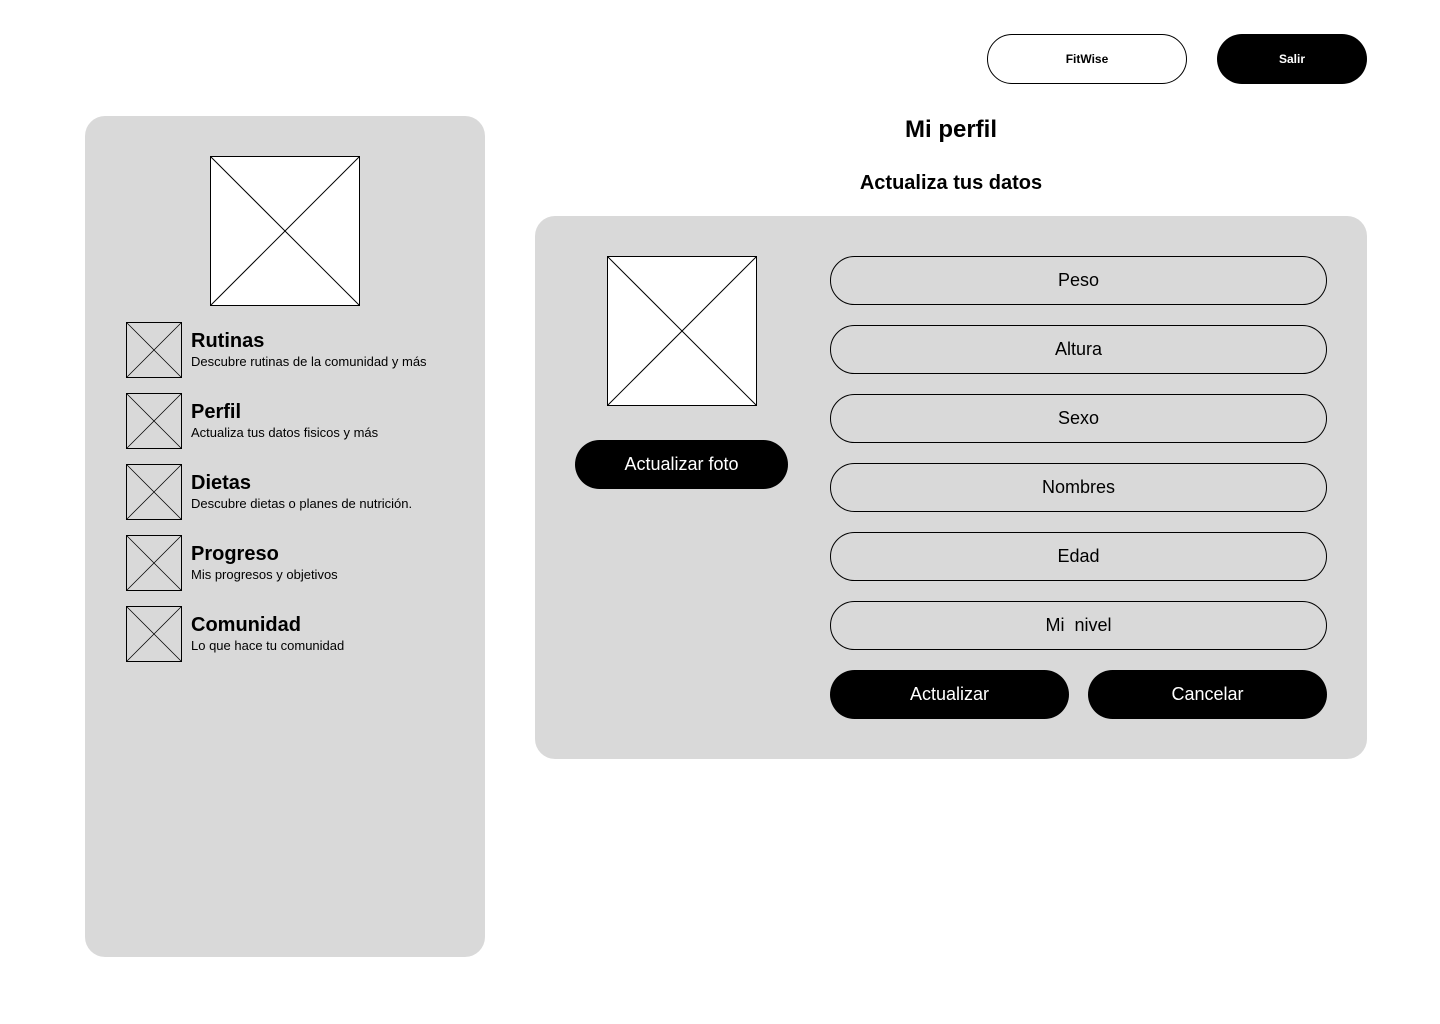 The width and height of the screenshot is (1440, 1024). Describe the element at coordinates (1087, 59) in the screenshot. I see `fitwise-button: FitWise` at that location.